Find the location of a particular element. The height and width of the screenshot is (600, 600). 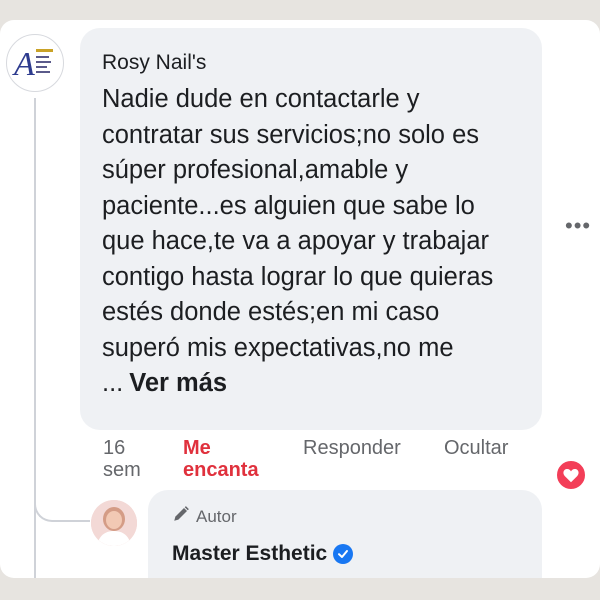

commenter-avatar: A is located at coordinates (35, 63).